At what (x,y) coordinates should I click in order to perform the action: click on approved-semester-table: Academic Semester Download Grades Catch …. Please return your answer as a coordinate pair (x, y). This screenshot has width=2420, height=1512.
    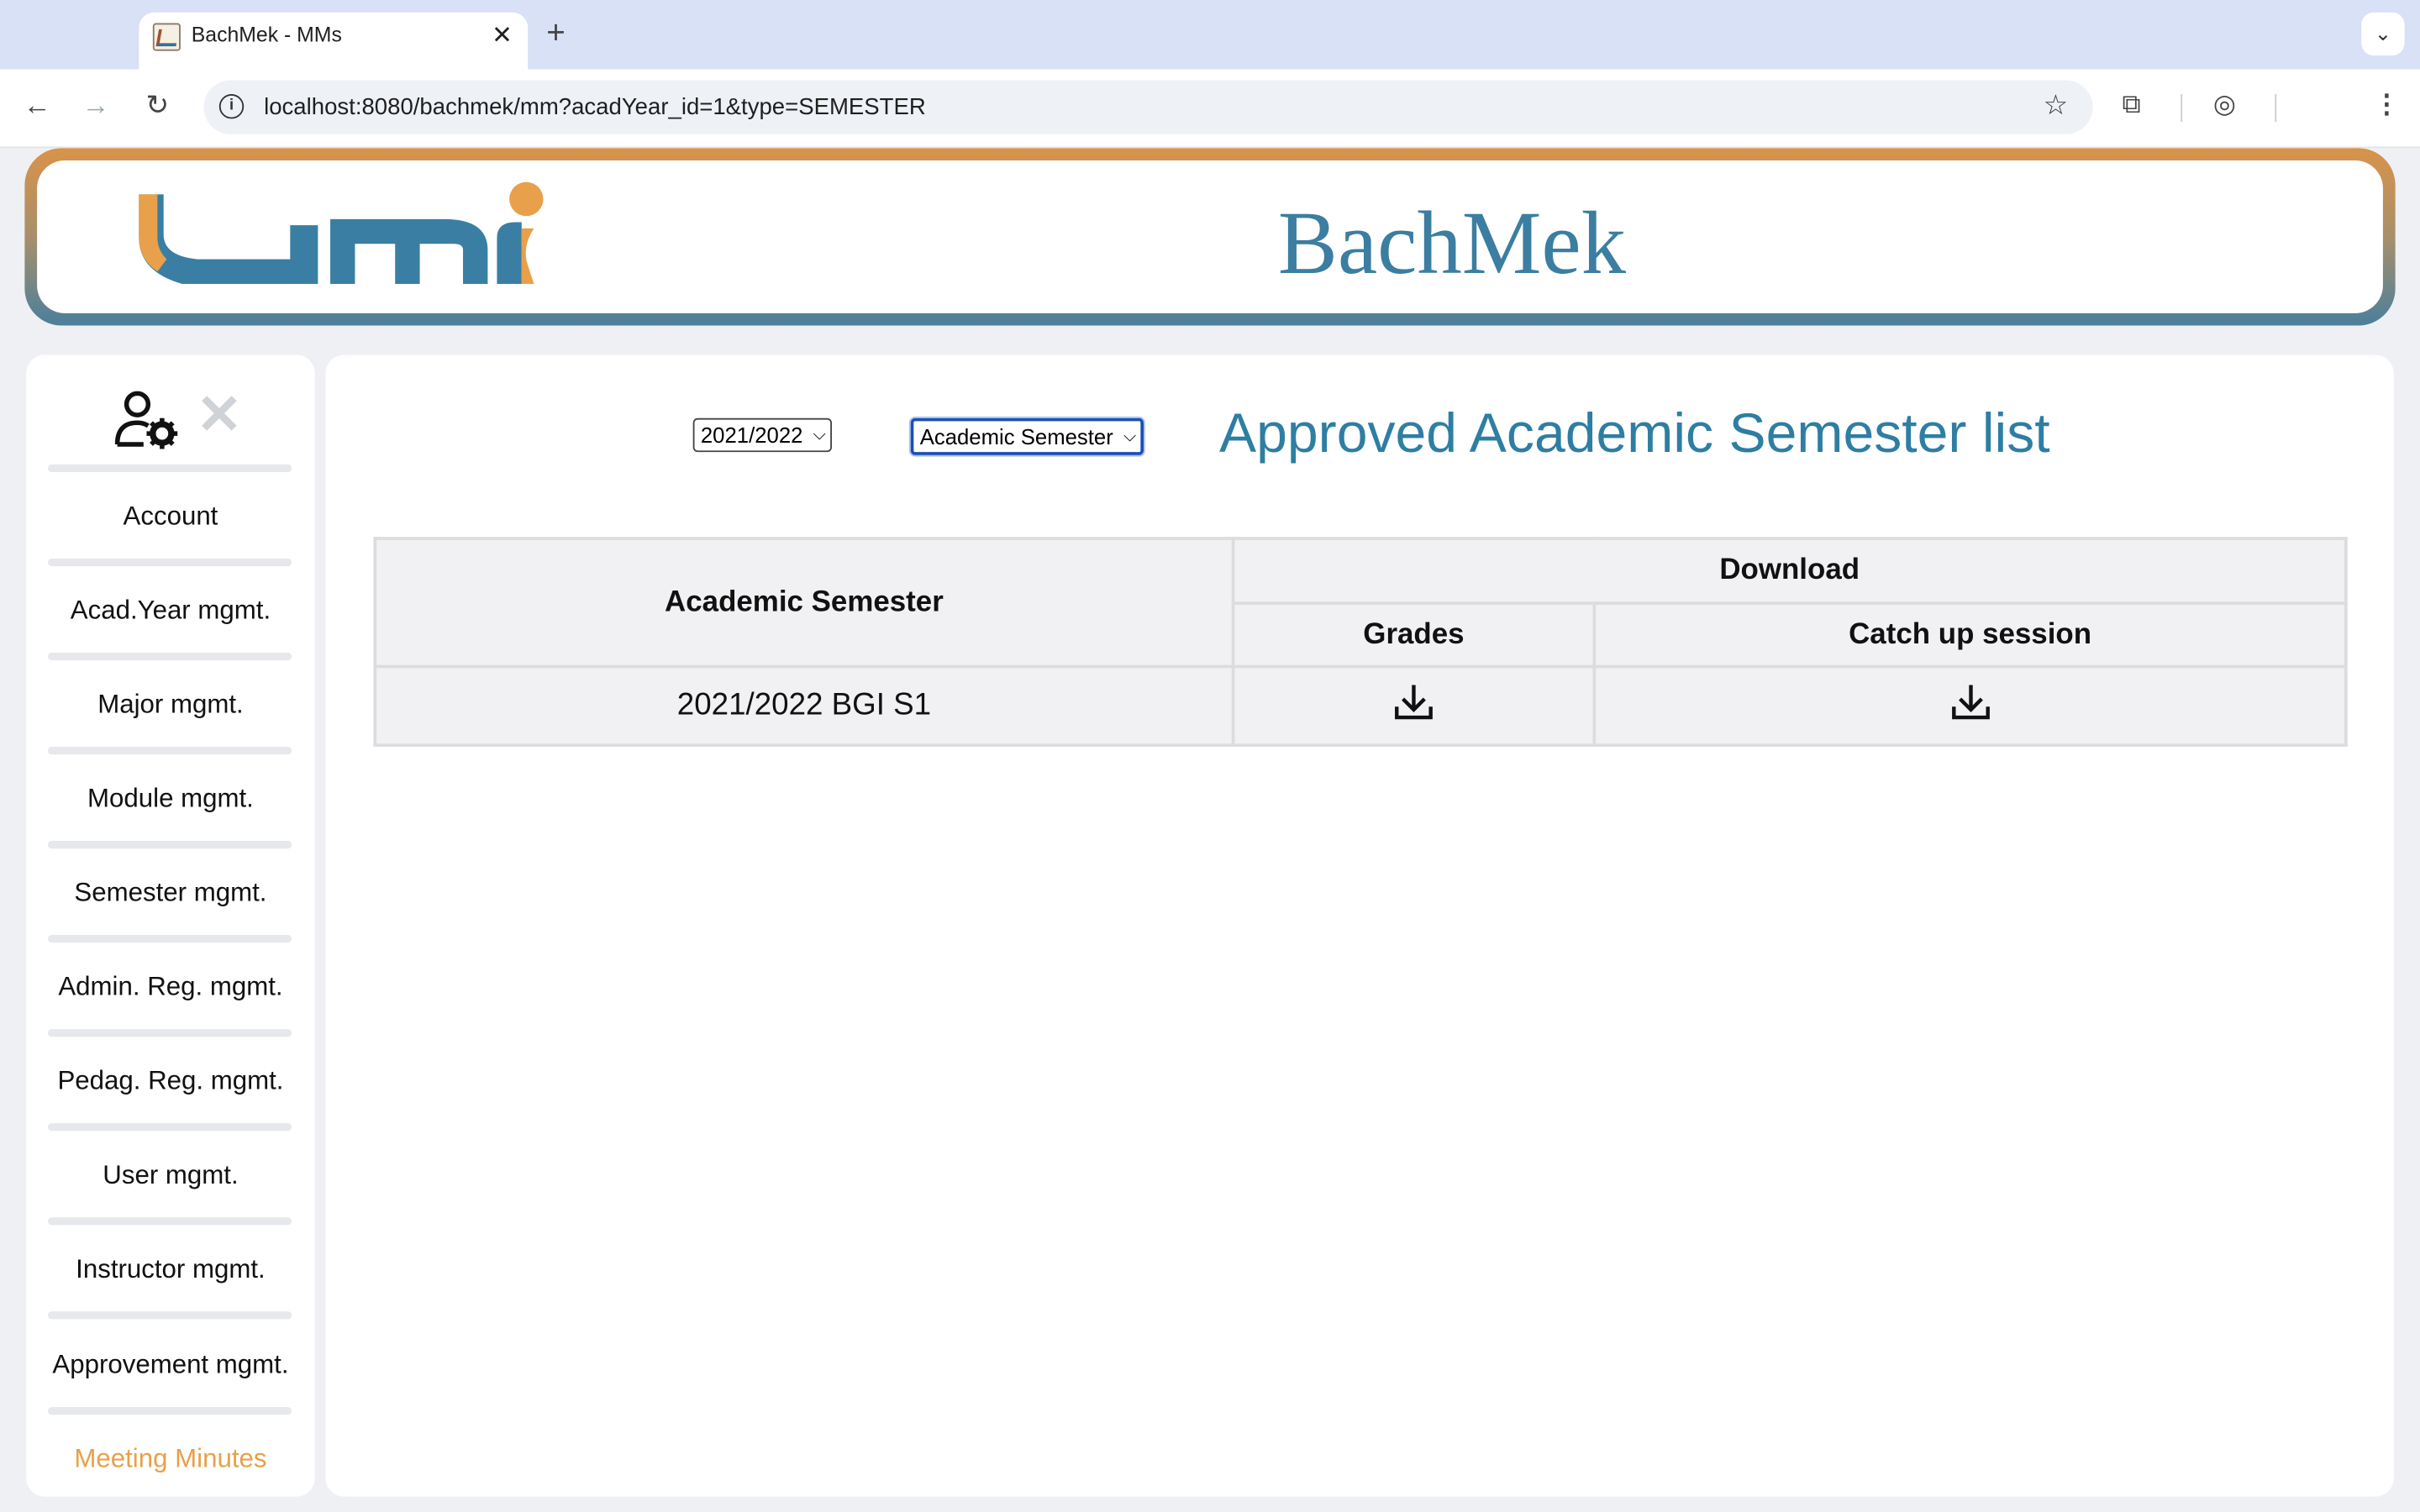
    Looking at the image, I should click on (1360, 642).